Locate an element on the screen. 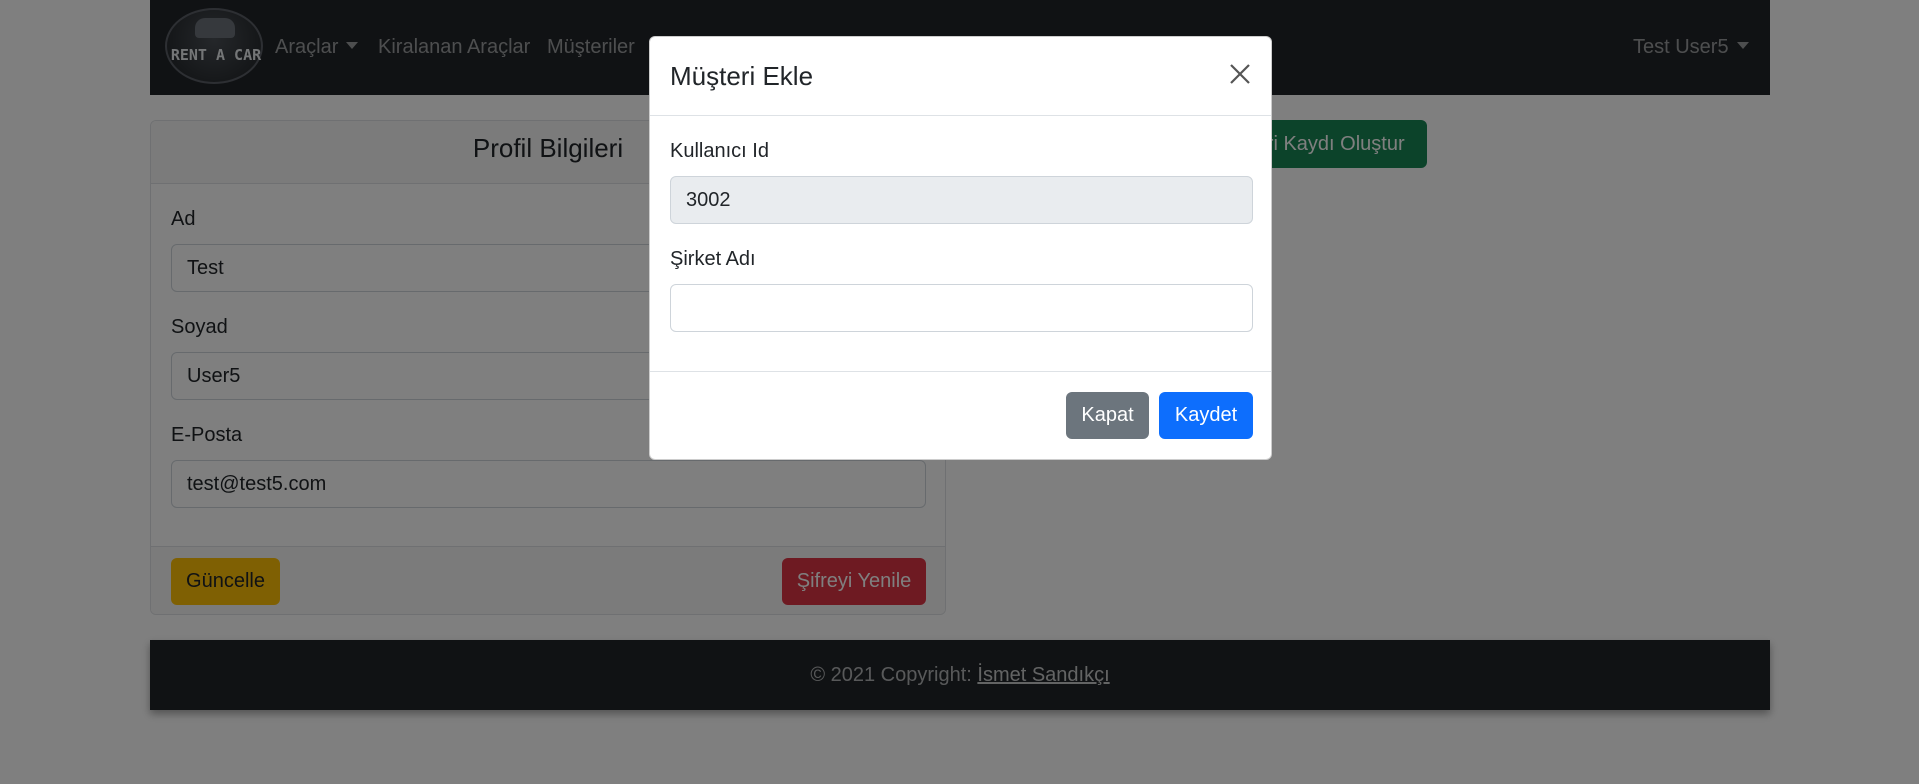  company-name-input is located at coordinates (961, 308).